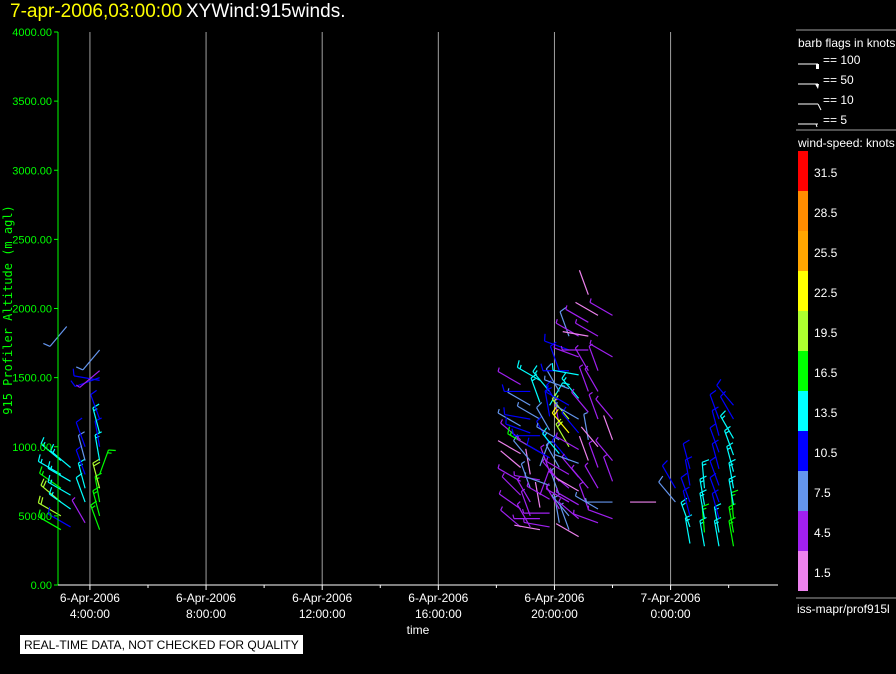 This screenshot has height=674, width=896. What do you see at coordinates (671, 598) in the screenshot?
I see `x-tick-date: 7-Apr-2006` at bounding box center [671, 598].